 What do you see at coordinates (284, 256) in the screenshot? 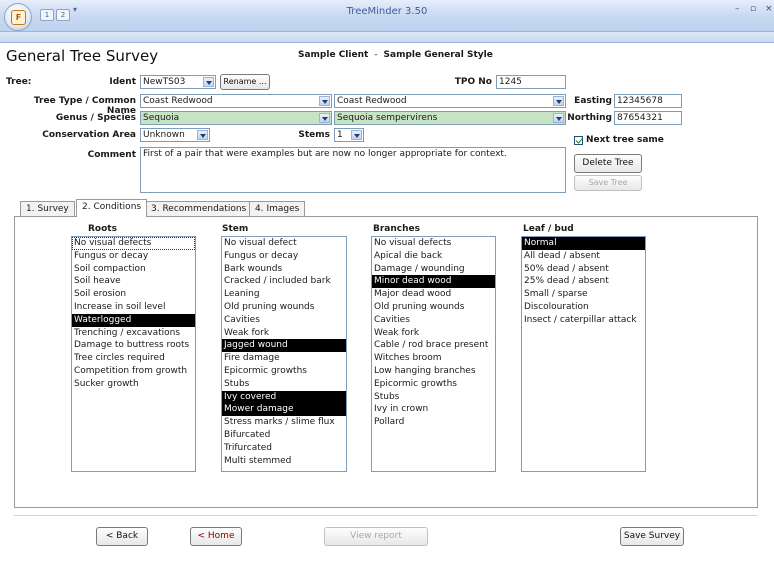
I see `stem-option: Fungus or decay` at bounding box center [284, 256].